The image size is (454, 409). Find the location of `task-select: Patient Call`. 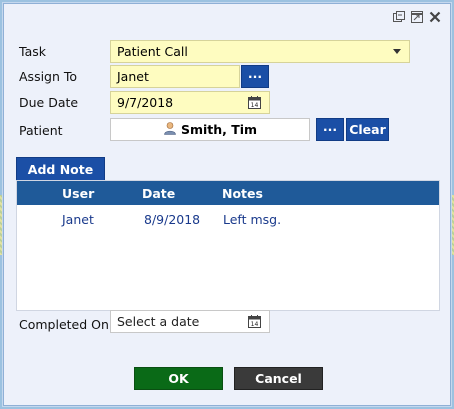

task-select: Patient Call is located at coordinates (260, 51).